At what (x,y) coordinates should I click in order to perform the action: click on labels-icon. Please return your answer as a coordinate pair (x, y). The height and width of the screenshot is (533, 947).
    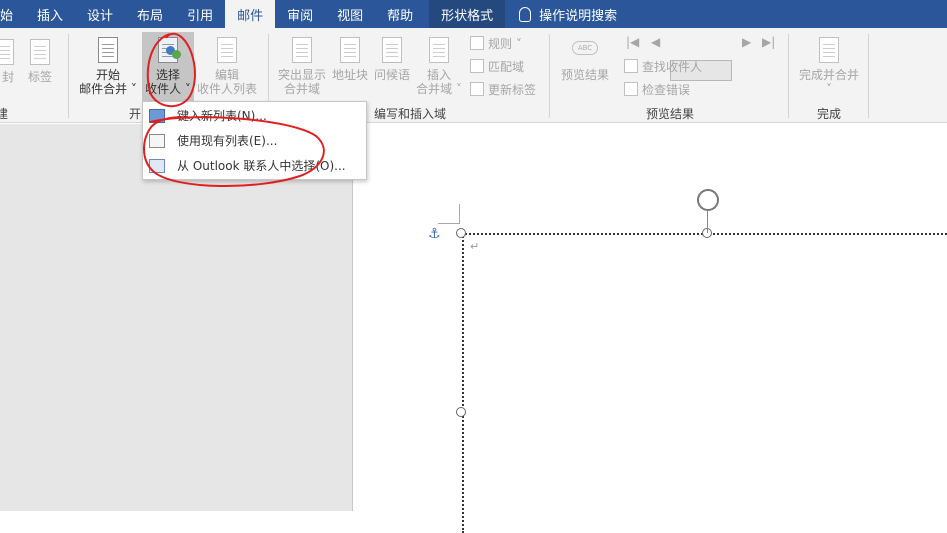
    Looking at the image, I should click on (40, 53).